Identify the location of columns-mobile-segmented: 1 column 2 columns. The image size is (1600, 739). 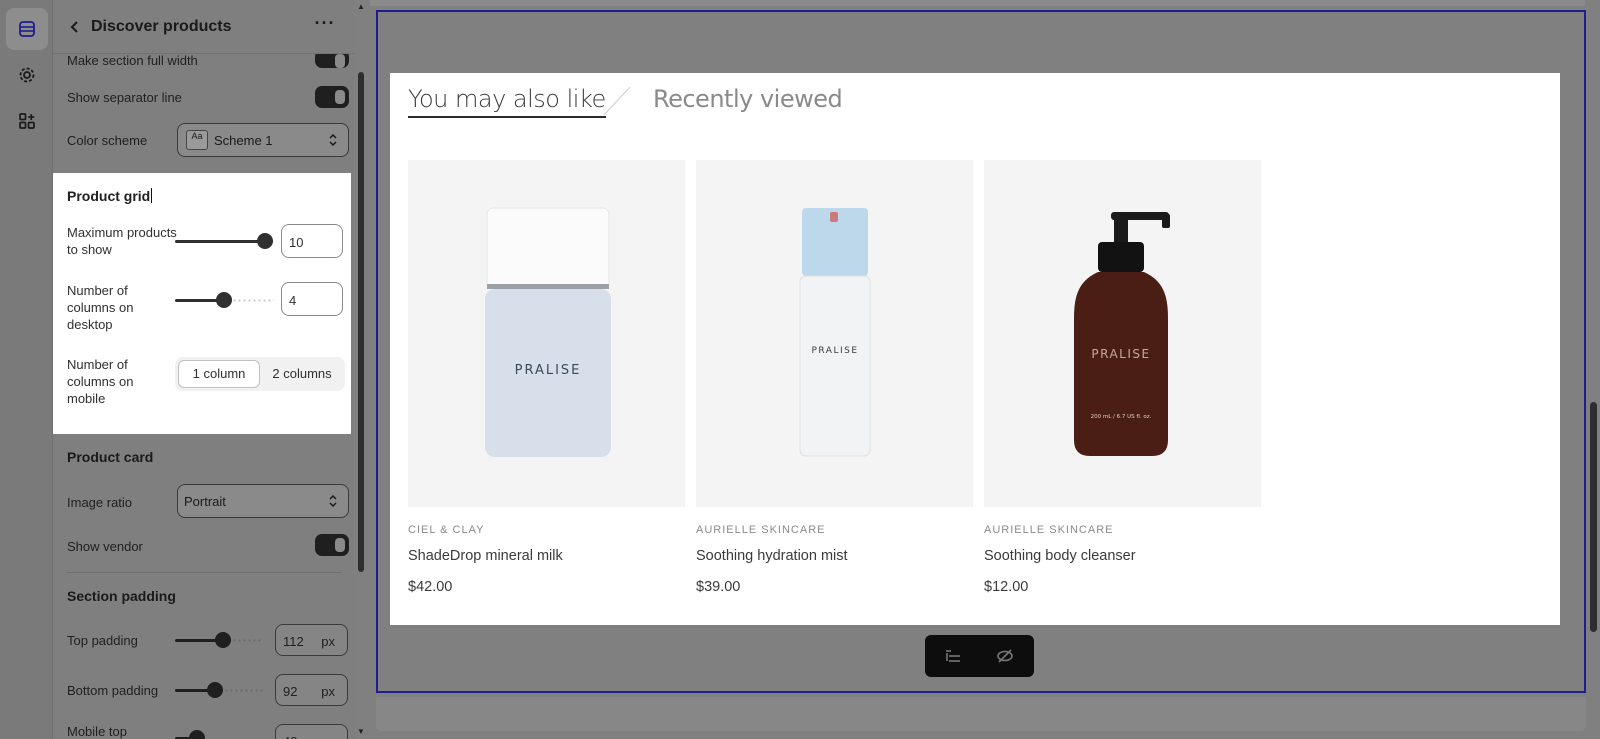
(260, 374).